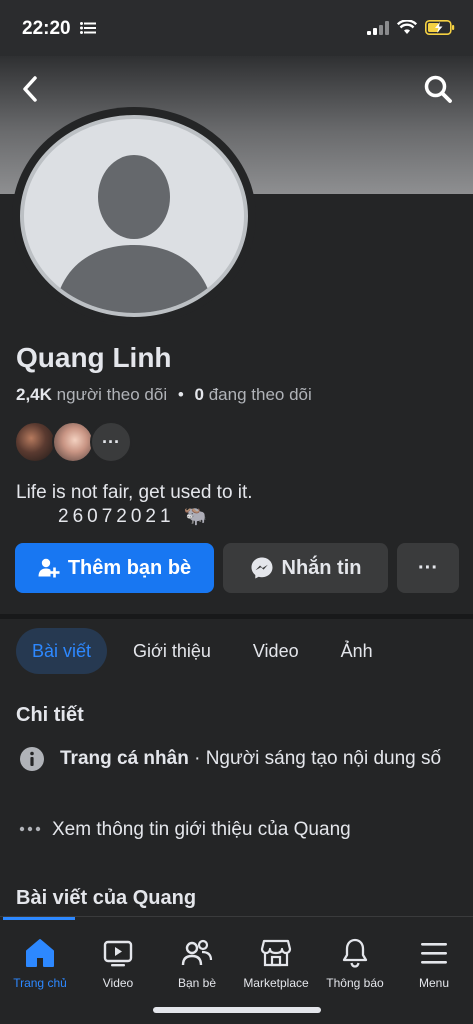 This screenshot has width=473, height=1024. I want to click on friends-preview: ···, so click(73, 442).